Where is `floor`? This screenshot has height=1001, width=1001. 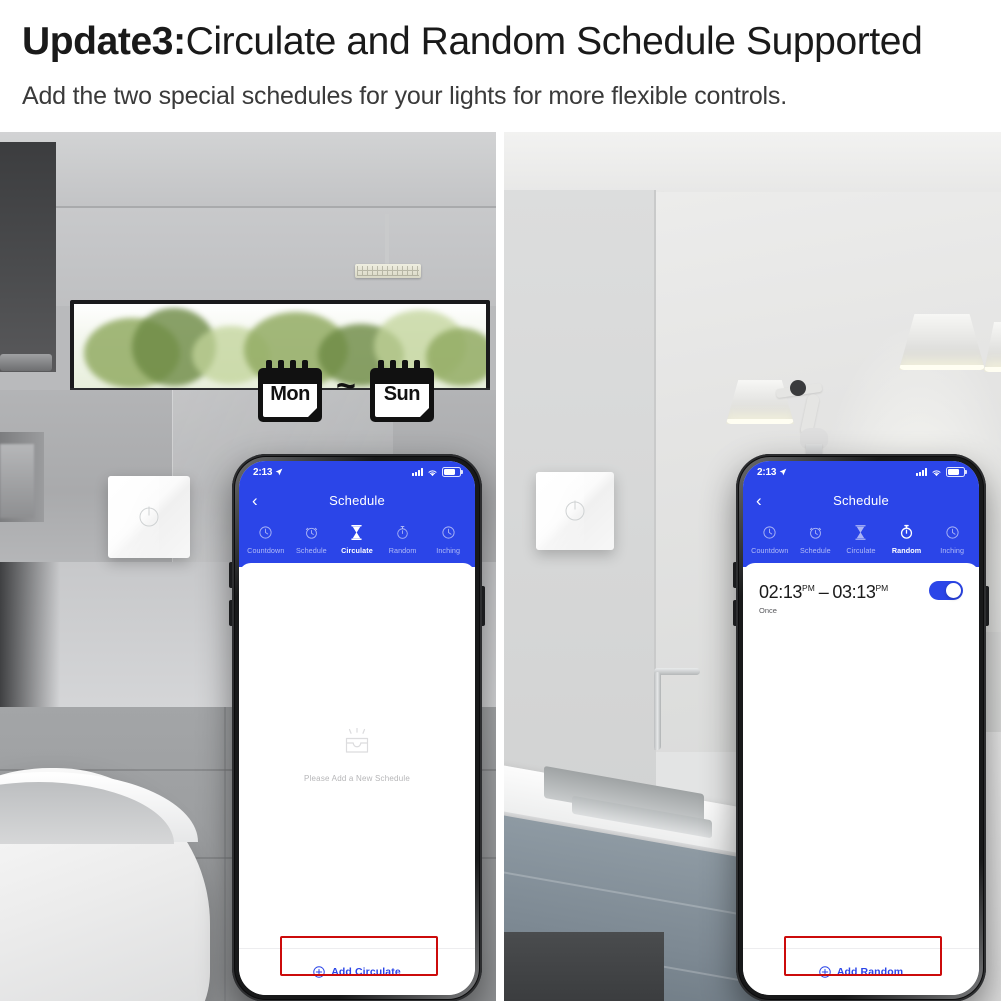 floor is located at coordinates (584, 966).